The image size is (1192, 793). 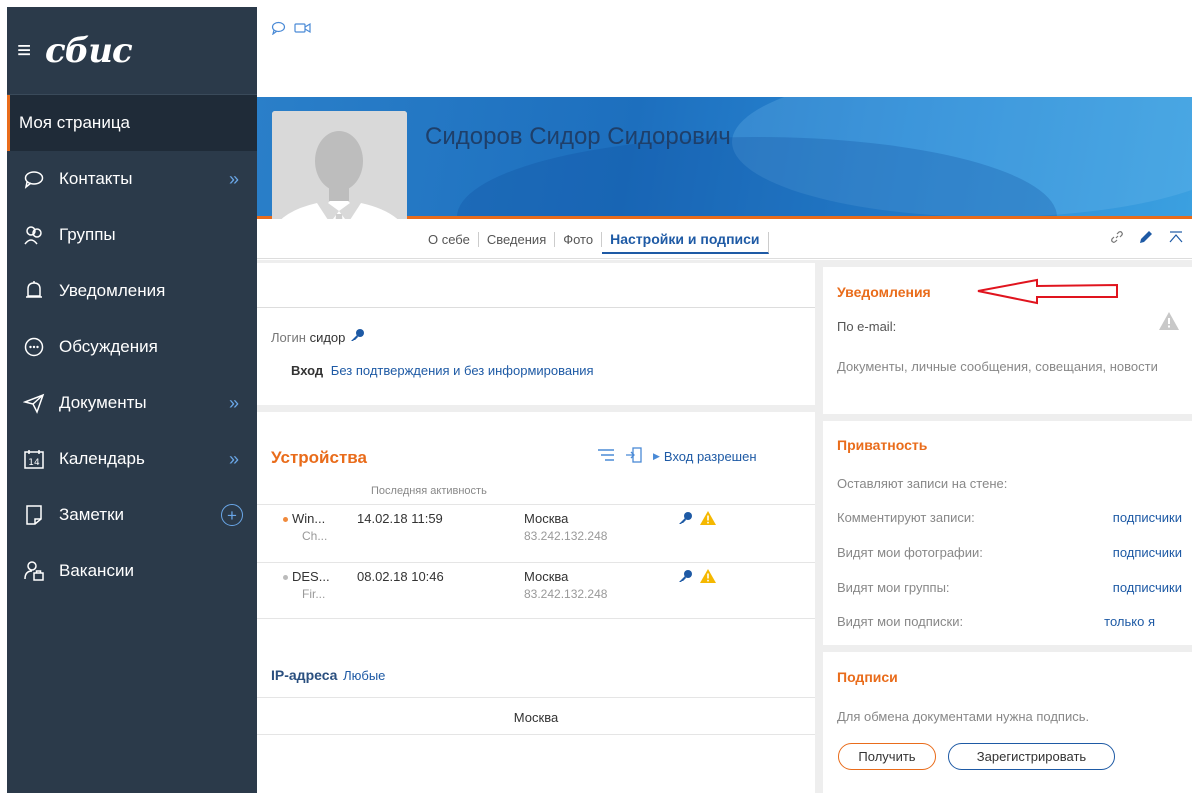 I want to click on note-icon, so click(x=34, y=515).